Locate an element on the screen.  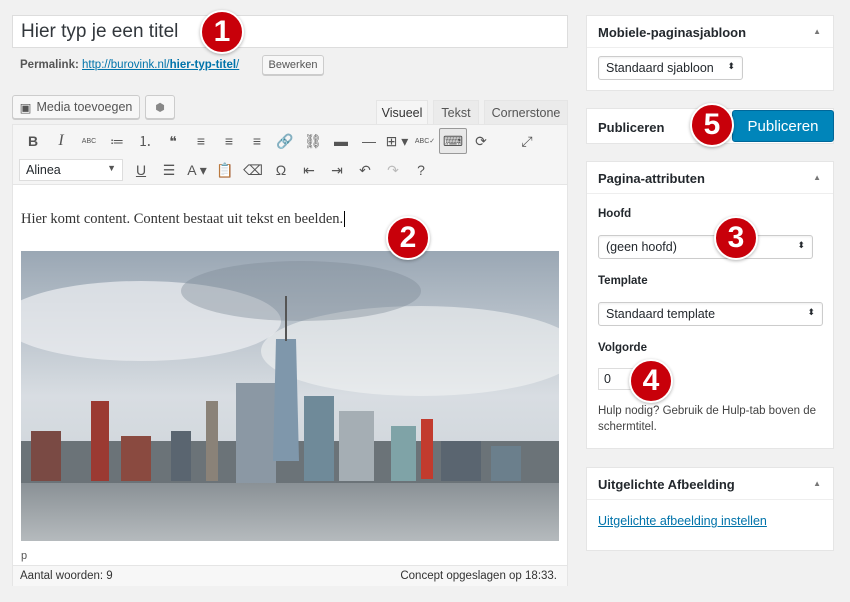
horizontal-line-button: — is located at coordinates (369, 141).